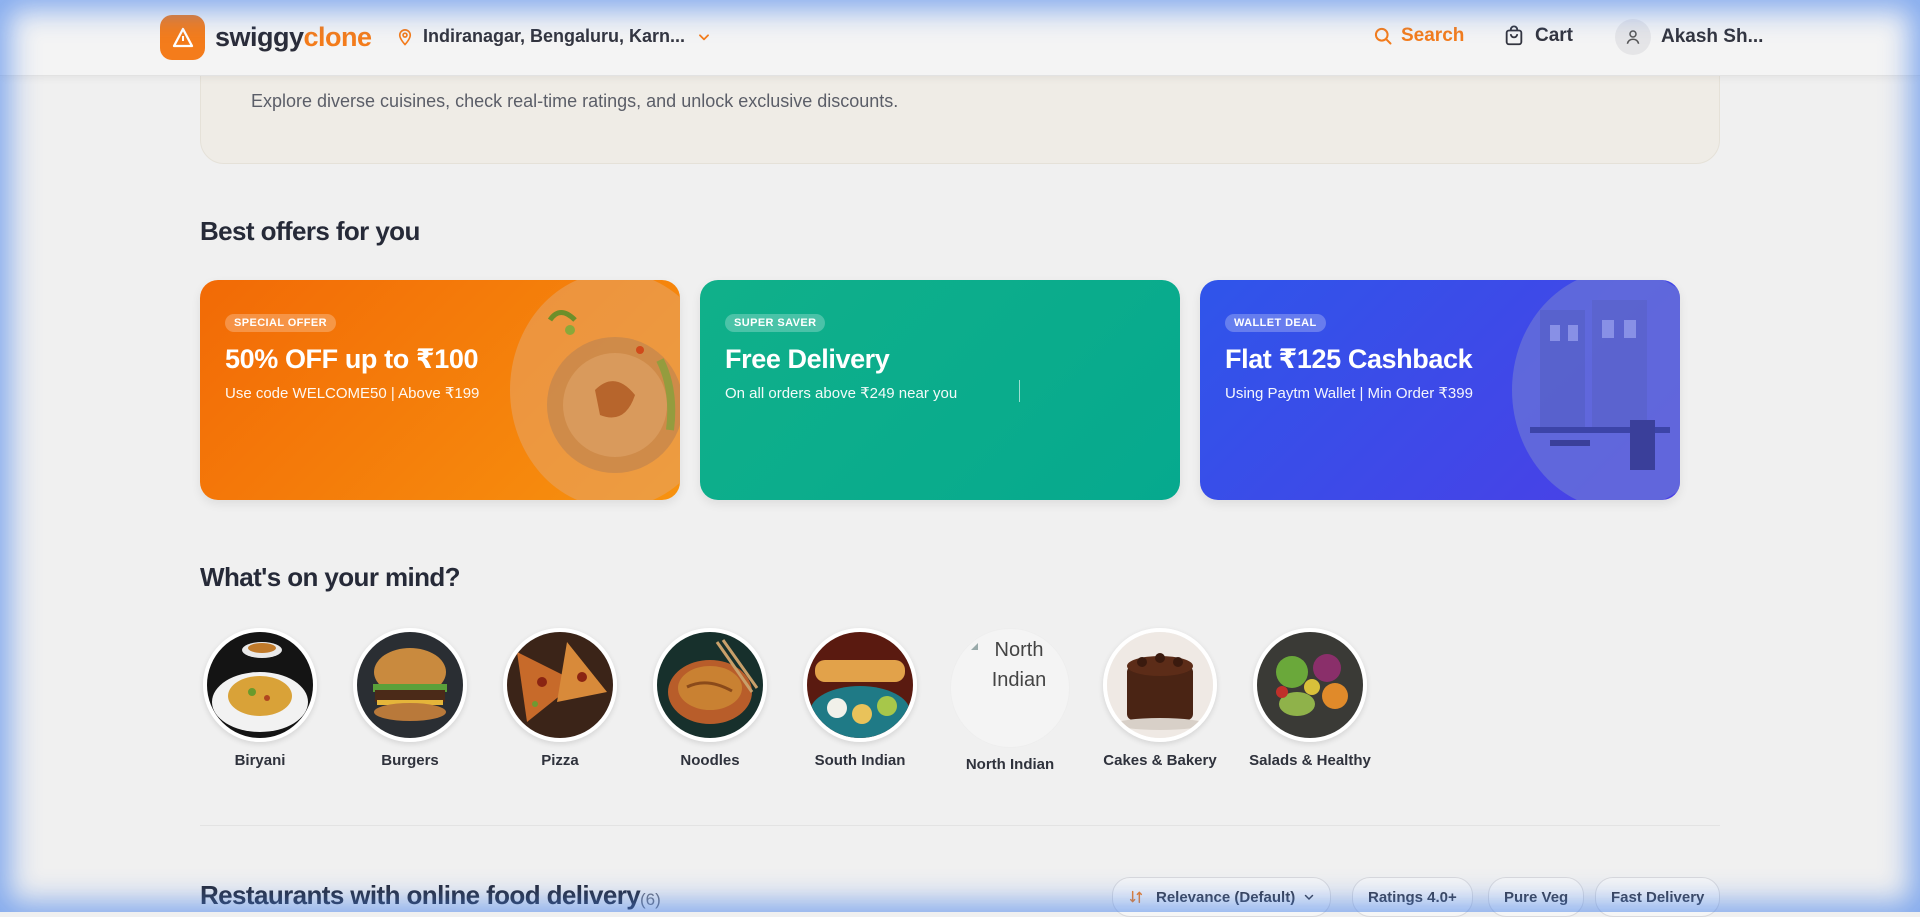 Image resolution: width=1920 pixels, height=917 pixels. I want to click on burger-image, so click(410, 685).